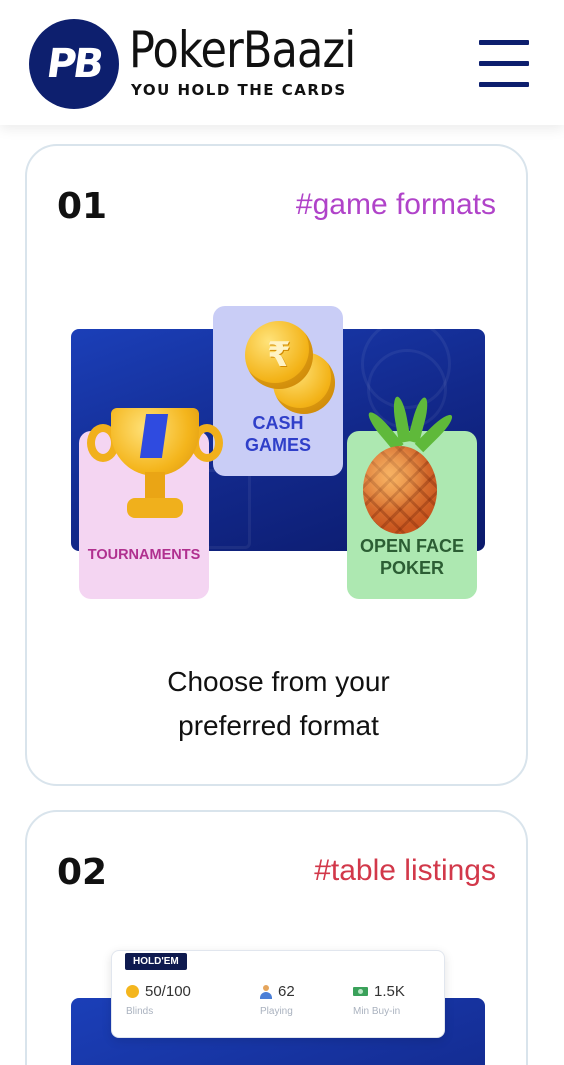 The height and width of the screenshot is (1065, 564). Describe the element at coordinates (277, 1000) in the screenshot. I see `playing-stat: 62 Playing` at that location.